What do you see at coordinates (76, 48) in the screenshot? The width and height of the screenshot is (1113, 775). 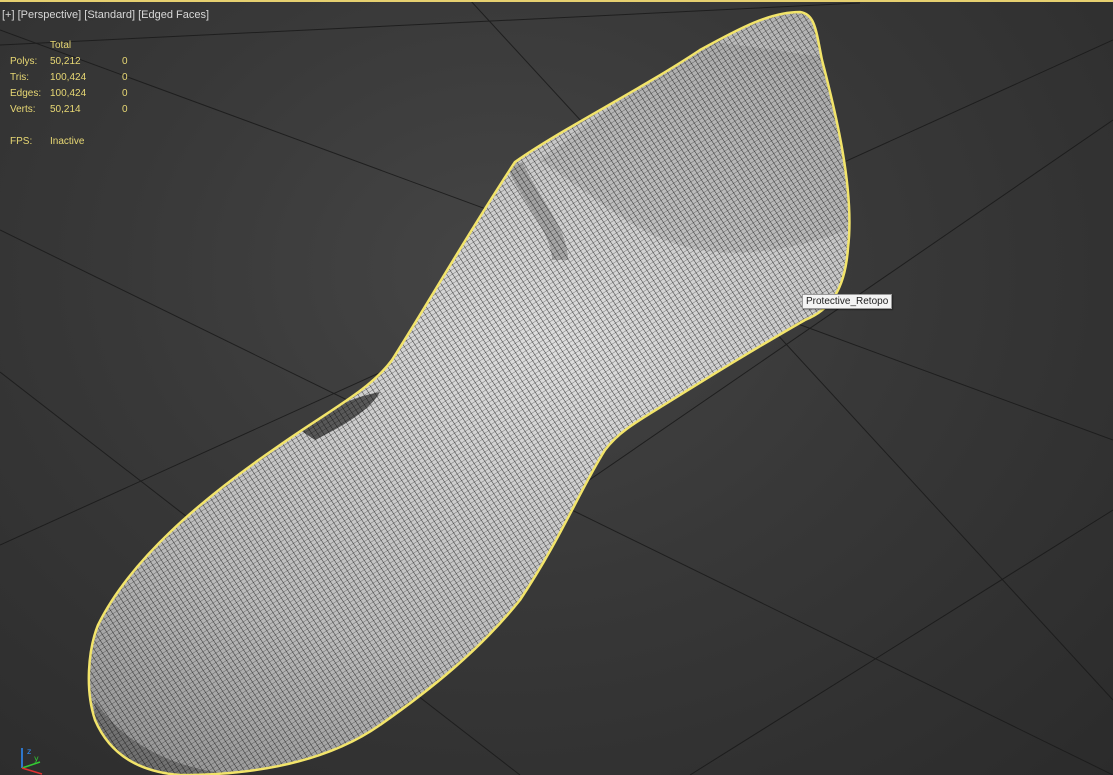 I see `stats-header-row: Total` at bounding box center [76, 48].